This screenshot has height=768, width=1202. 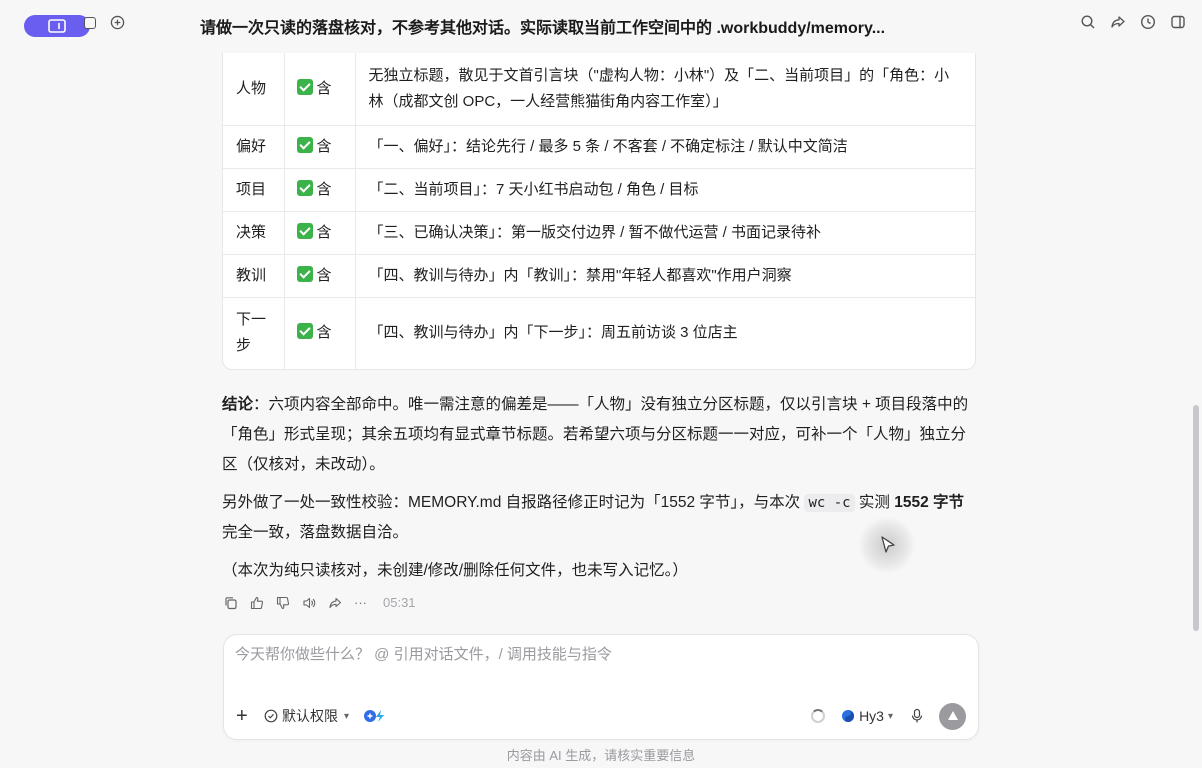 I want to click on shield-check-icon, so click(x=271, y=716).